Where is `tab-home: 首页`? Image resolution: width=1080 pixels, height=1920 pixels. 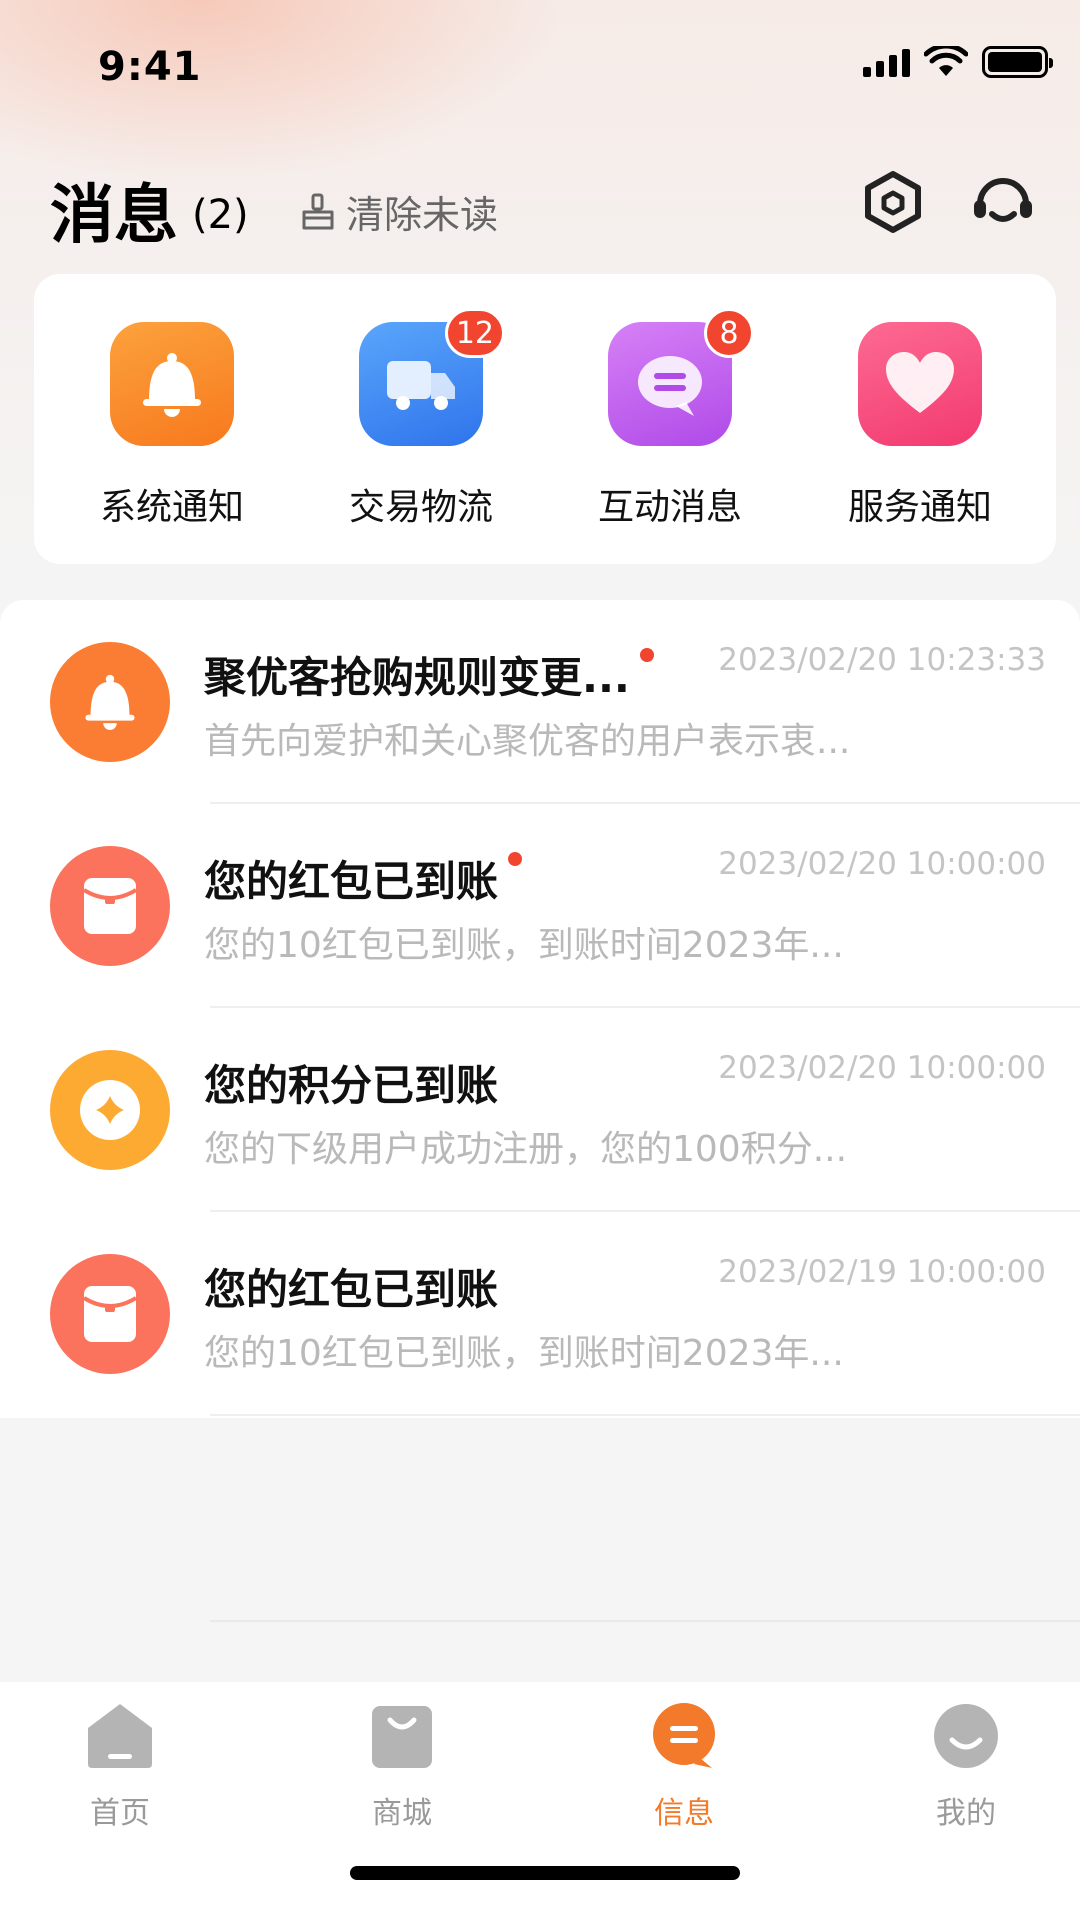 tab-home: 首页 is located at coordinates (120, 1766).